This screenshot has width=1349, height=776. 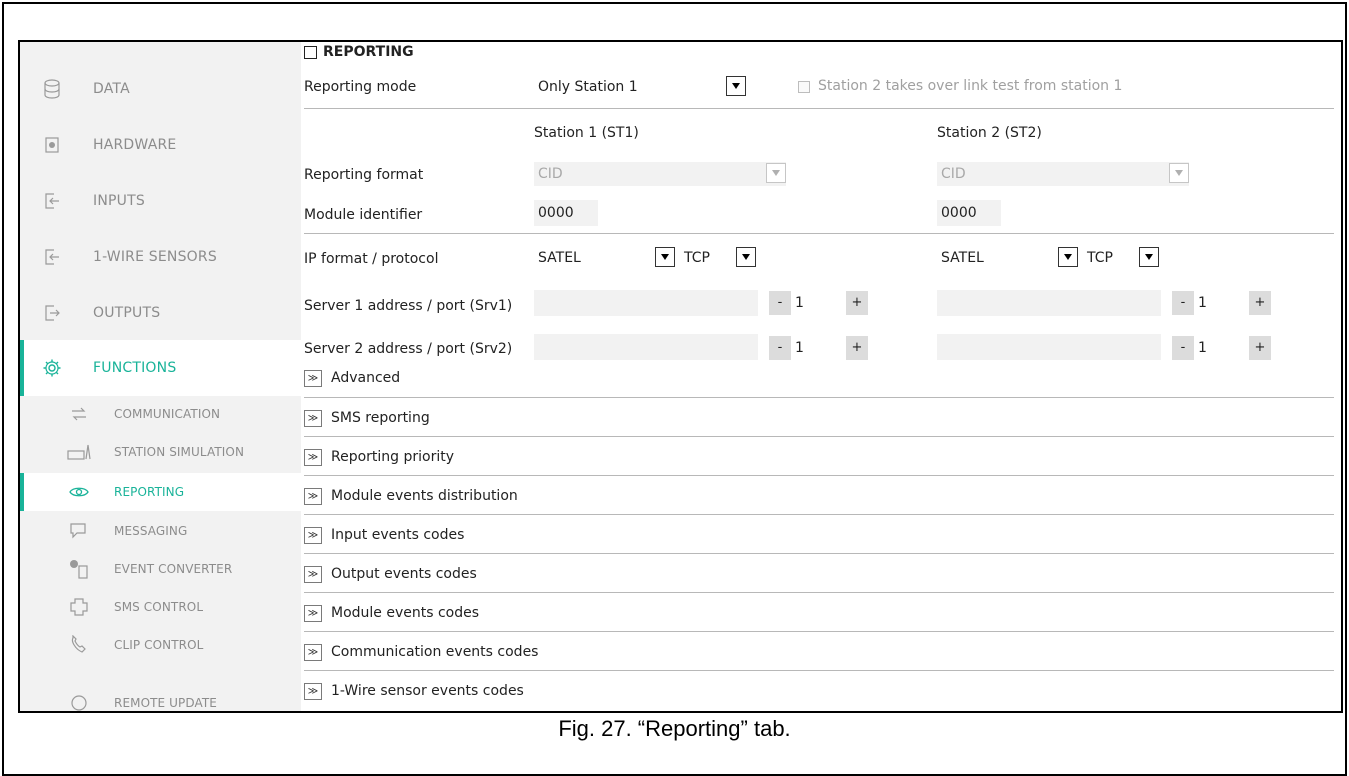 What do you see at coordinates (820, 653) in the screenshot?
I see `expander-communication-events-codes: ≫ Communication events codes` at bounding box center [820, 653].